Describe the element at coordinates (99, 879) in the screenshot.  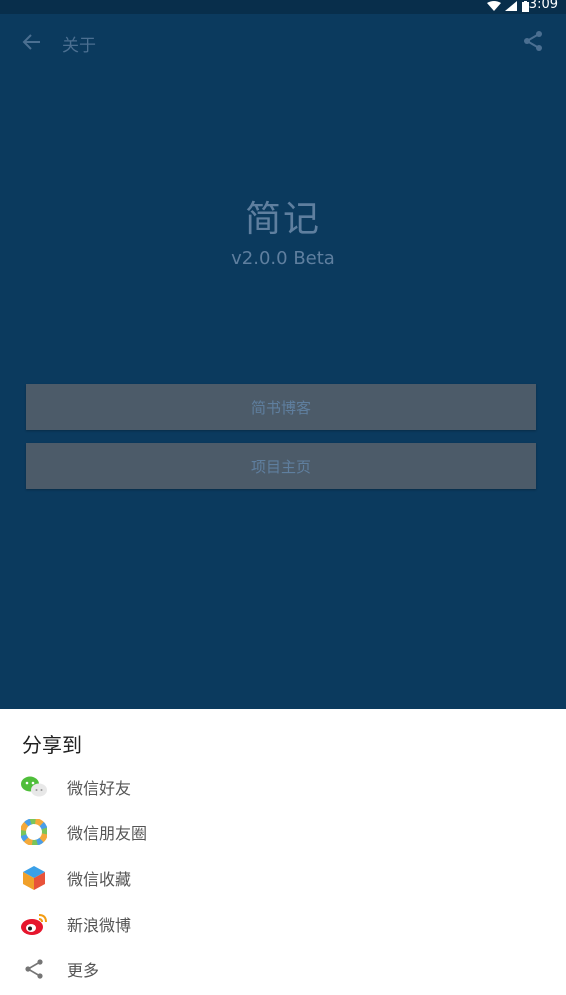
I see `share-item-label: 微信收藏` at that location.